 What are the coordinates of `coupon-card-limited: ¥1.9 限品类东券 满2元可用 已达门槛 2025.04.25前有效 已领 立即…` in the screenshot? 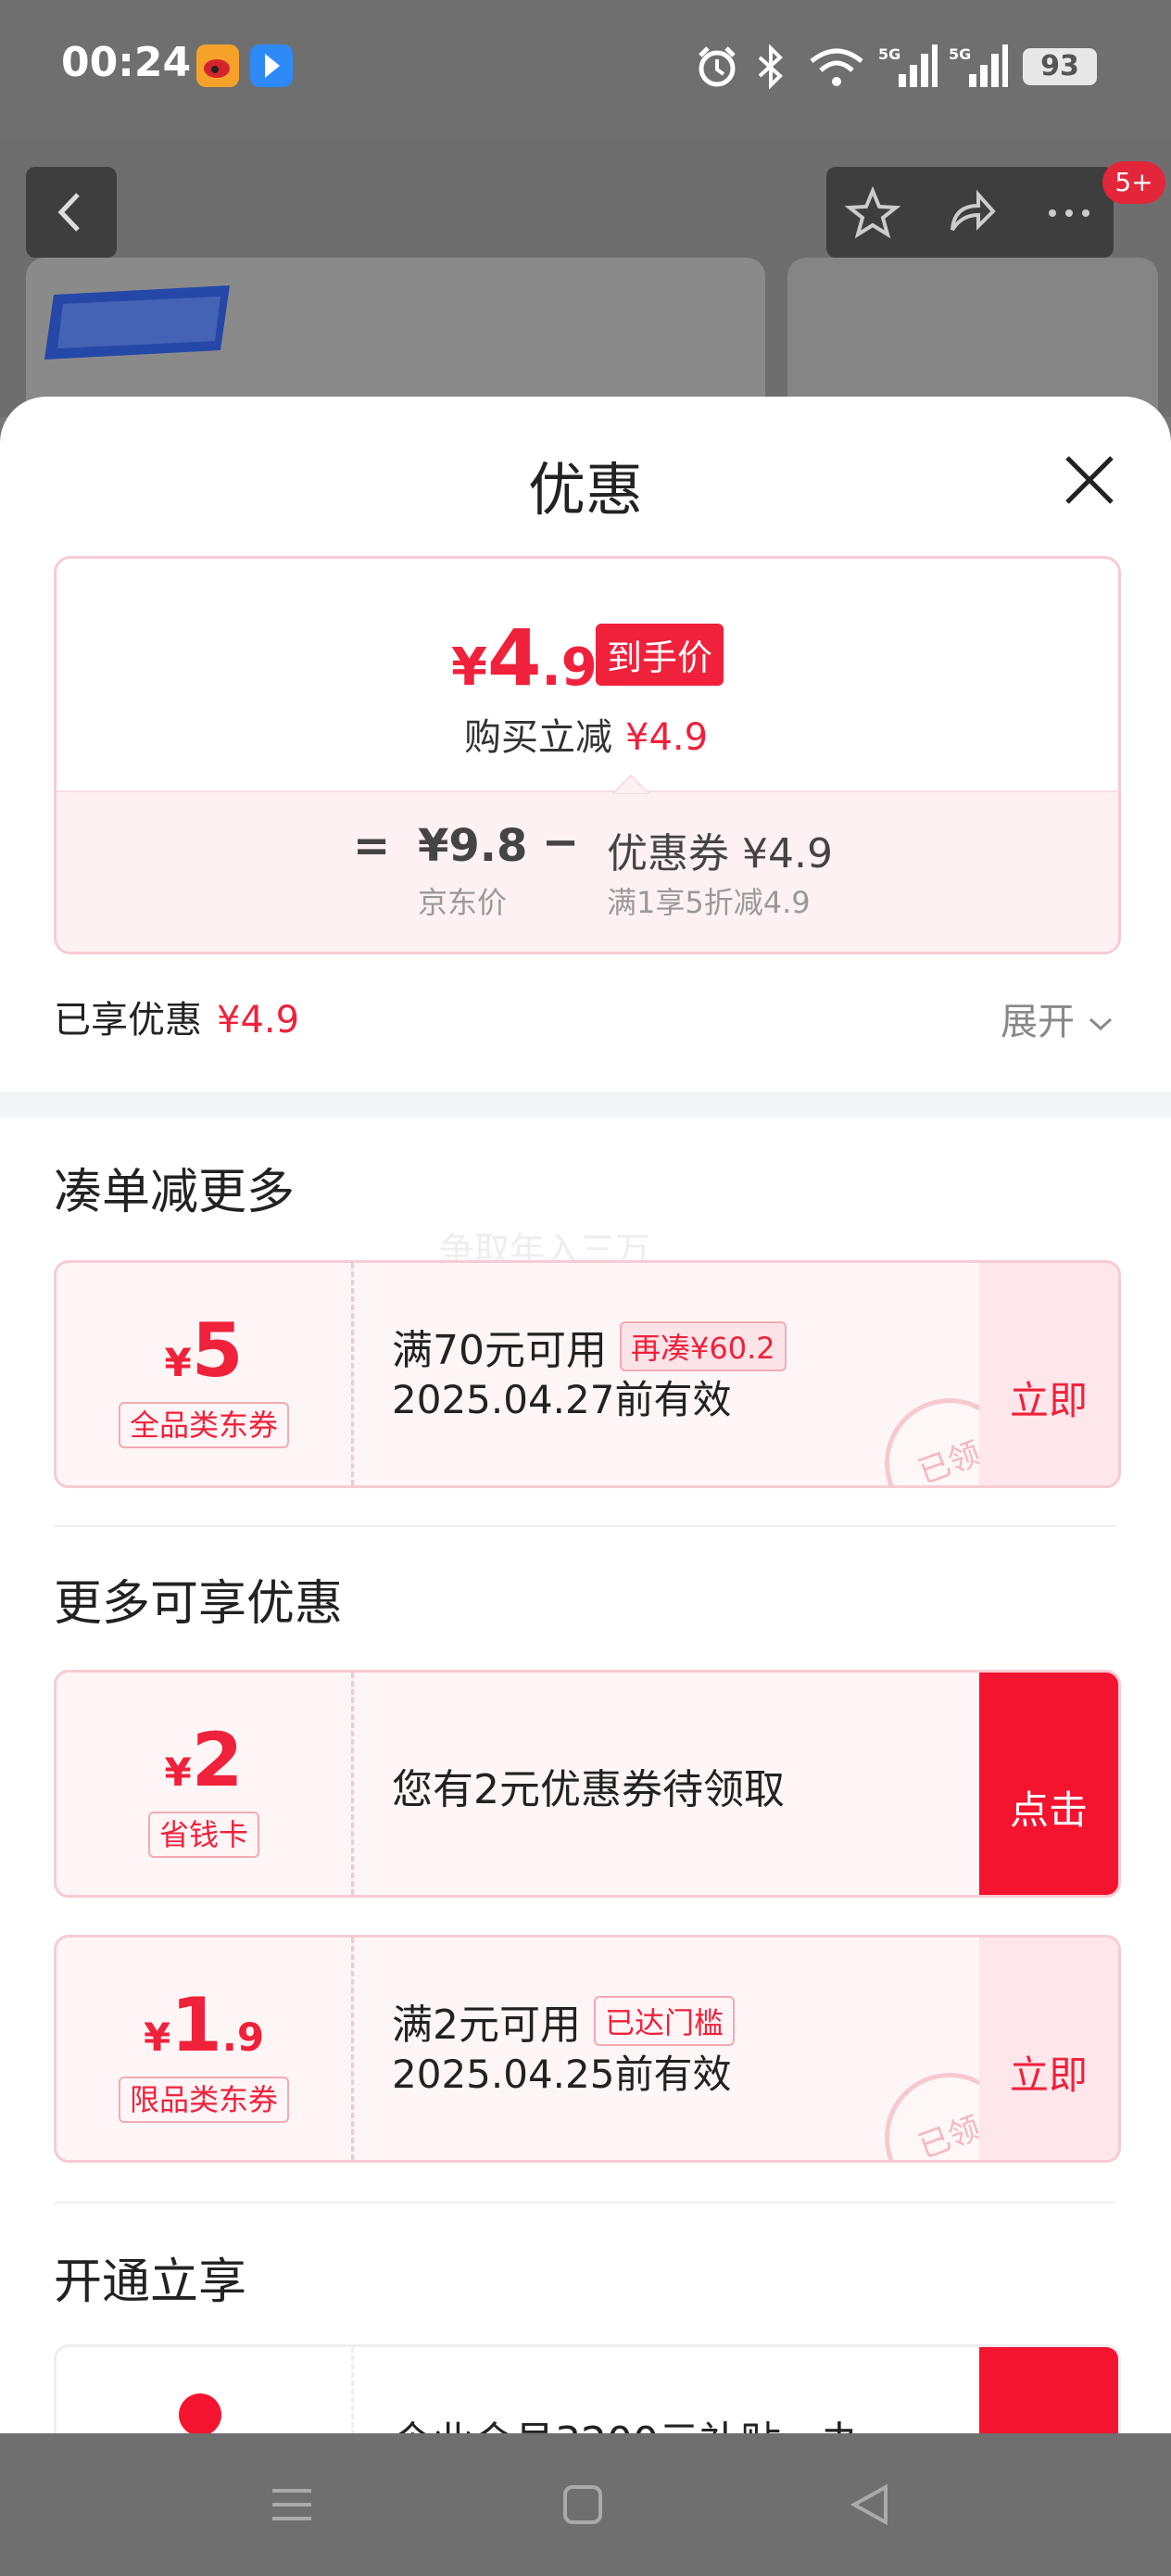 It's located at (588, 2049).